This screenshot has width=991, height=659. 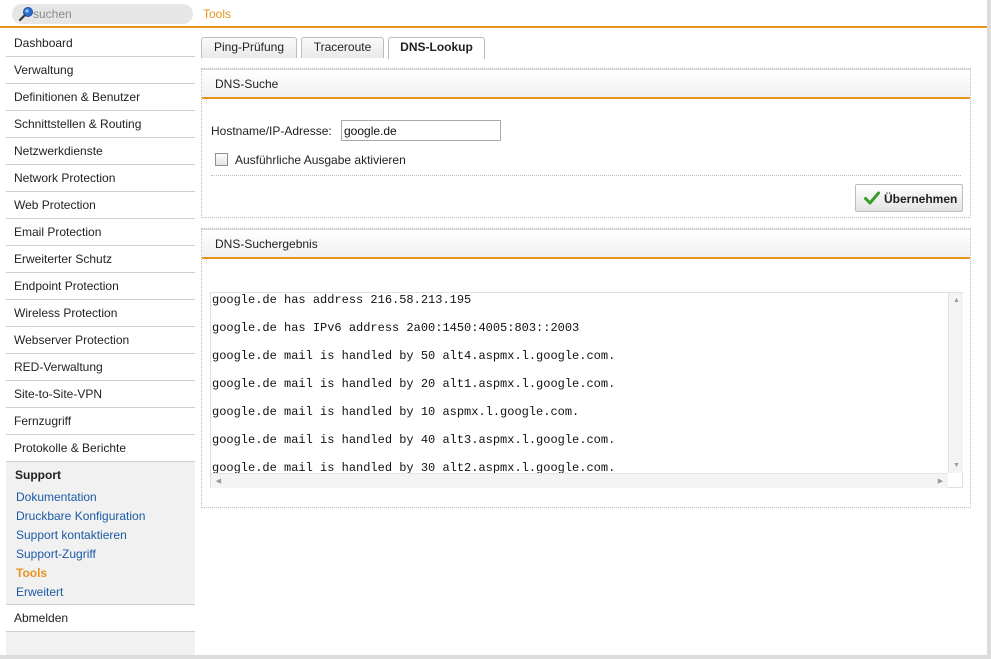 I want to click on search-input, so click(x=108, y=14).